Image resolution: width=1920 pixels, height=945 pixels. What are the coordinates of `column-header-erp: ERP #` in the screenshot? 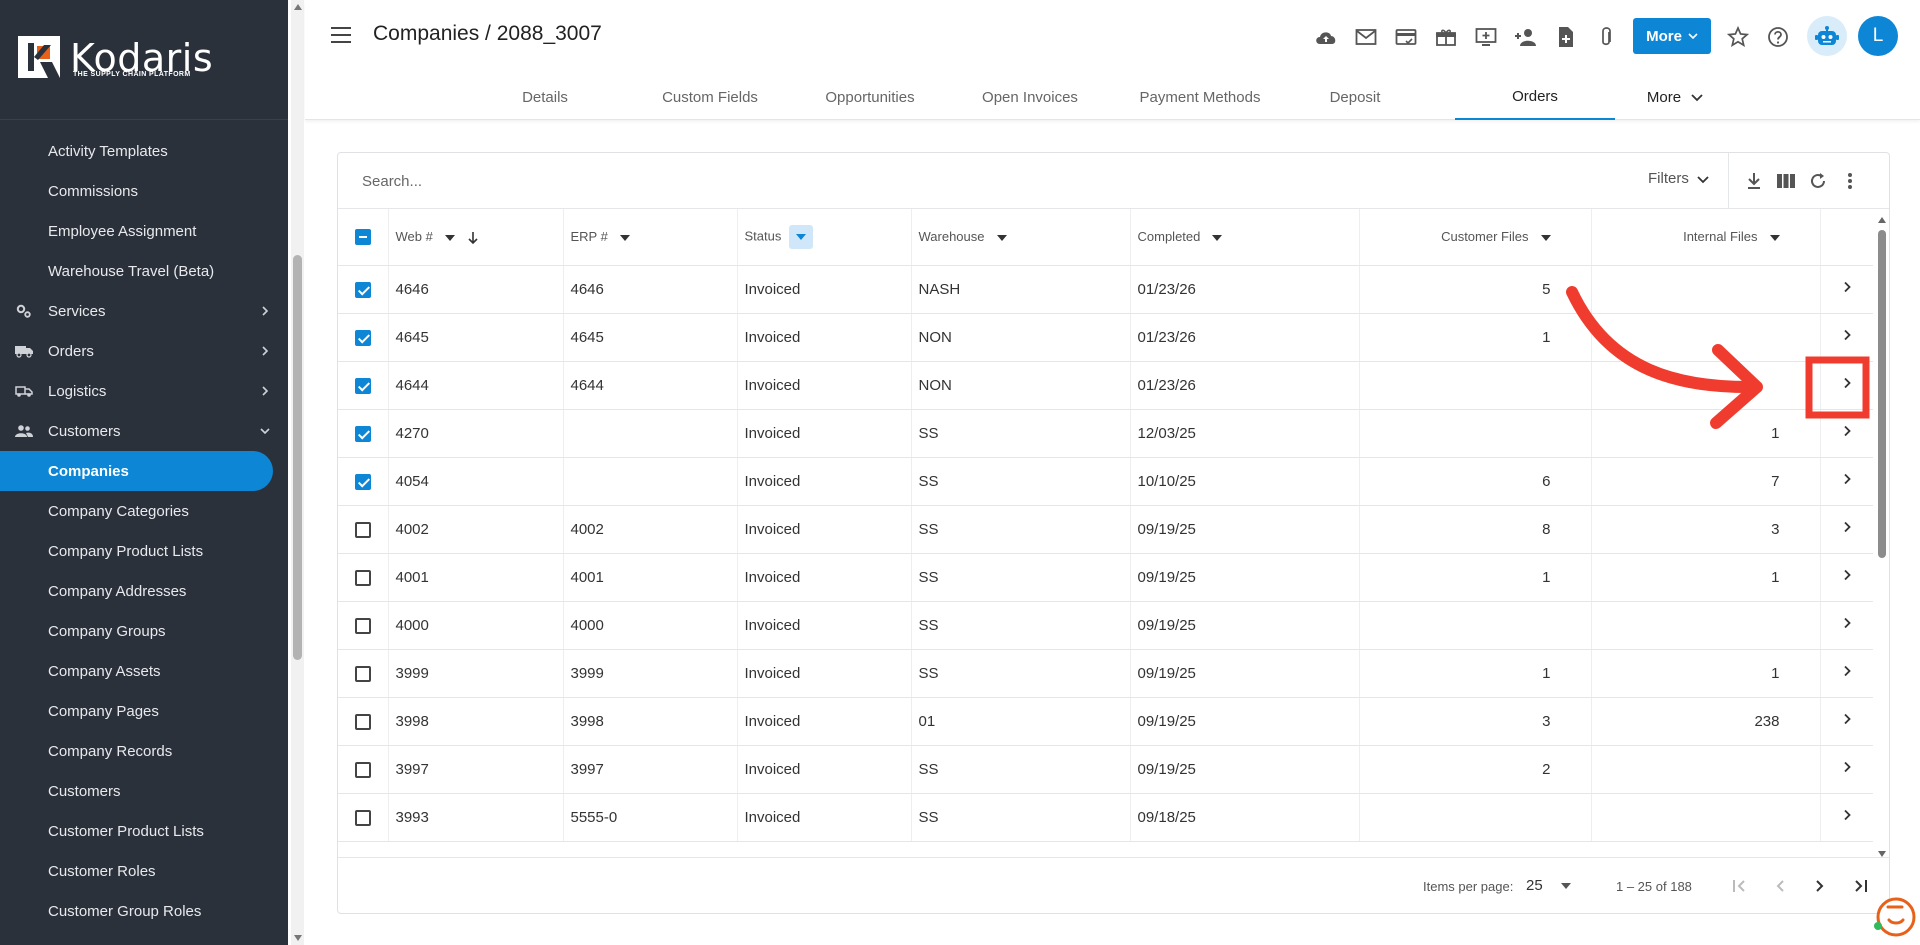 It's located at (650, 237).